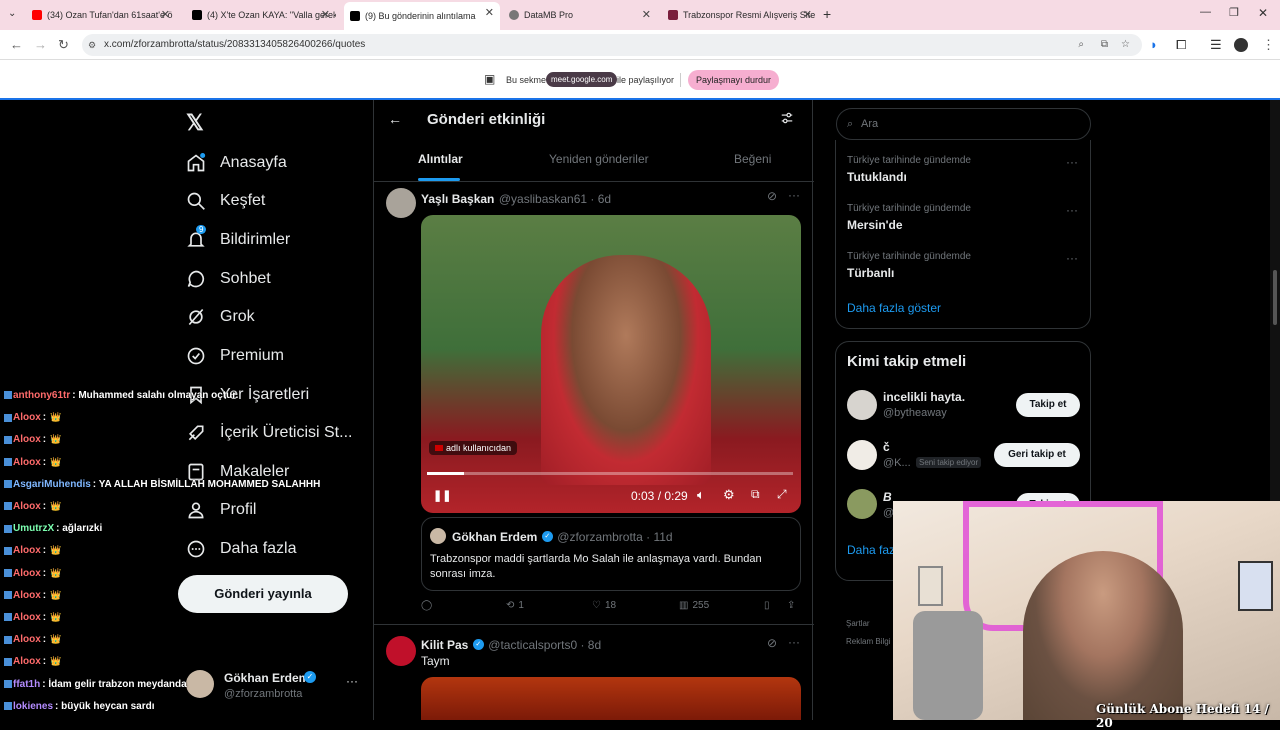 The width and height of the screenshot is (1280, 730). Describe the element at coordinates (827, 14) in the screenshot. I see `new-tab-button: +` at that location.